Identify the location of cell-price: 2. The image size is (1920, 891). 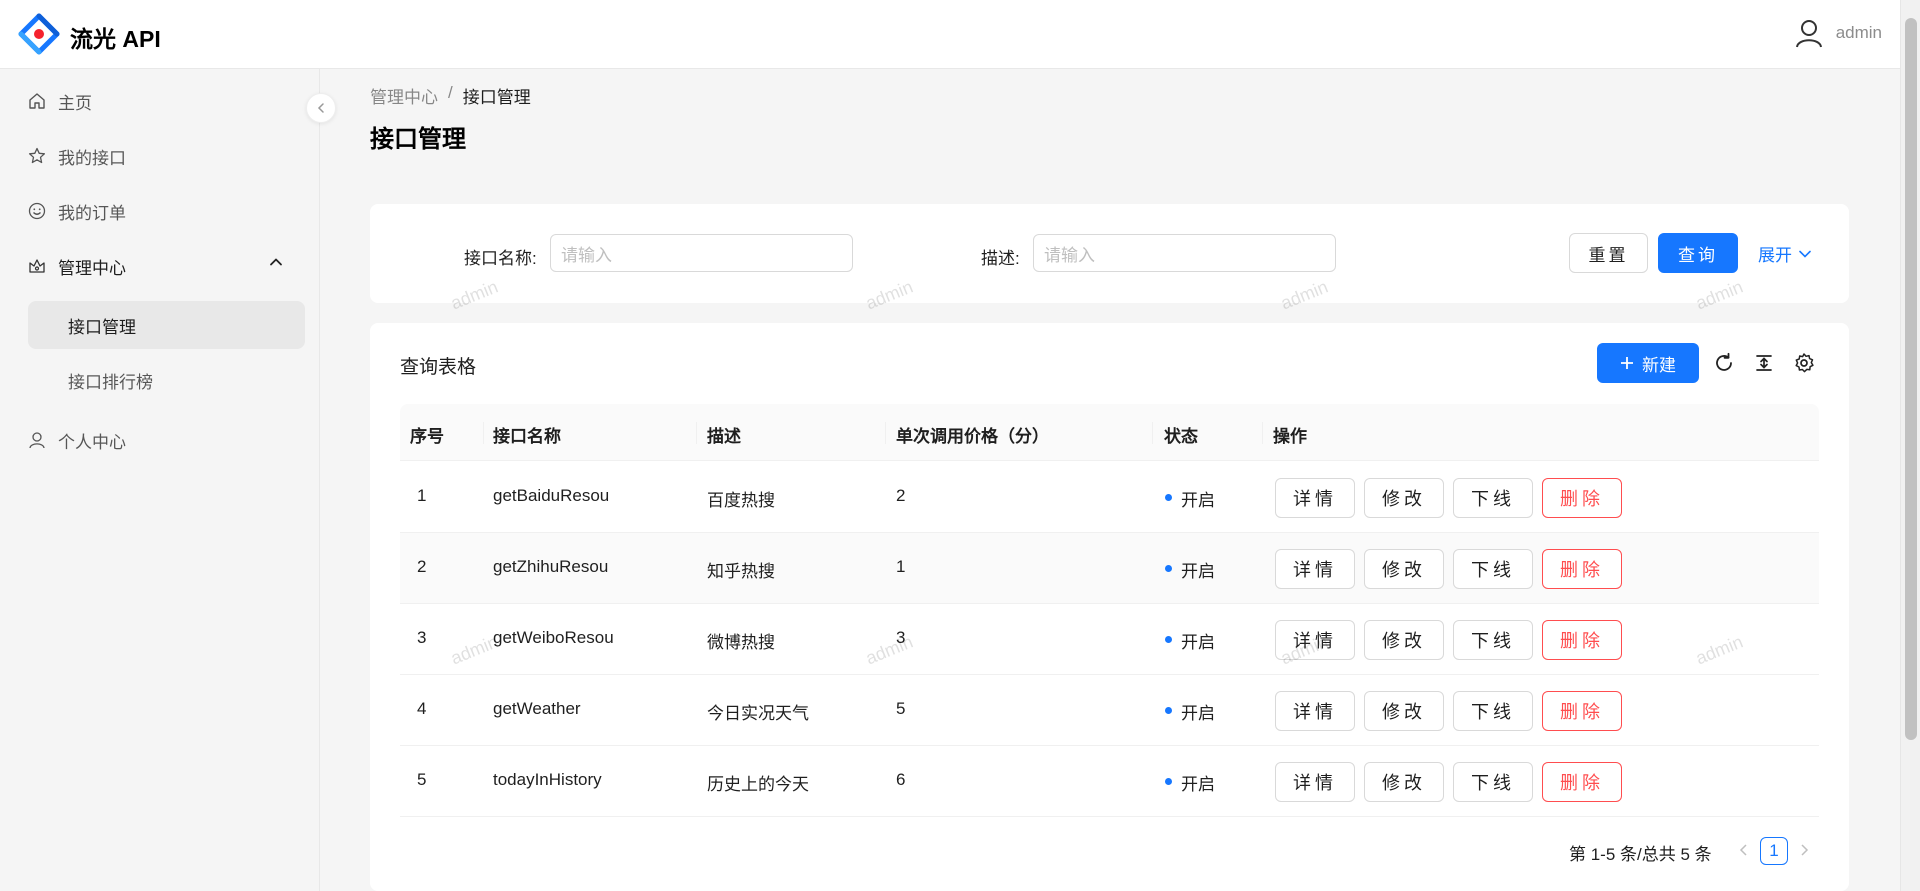
(901, 495).